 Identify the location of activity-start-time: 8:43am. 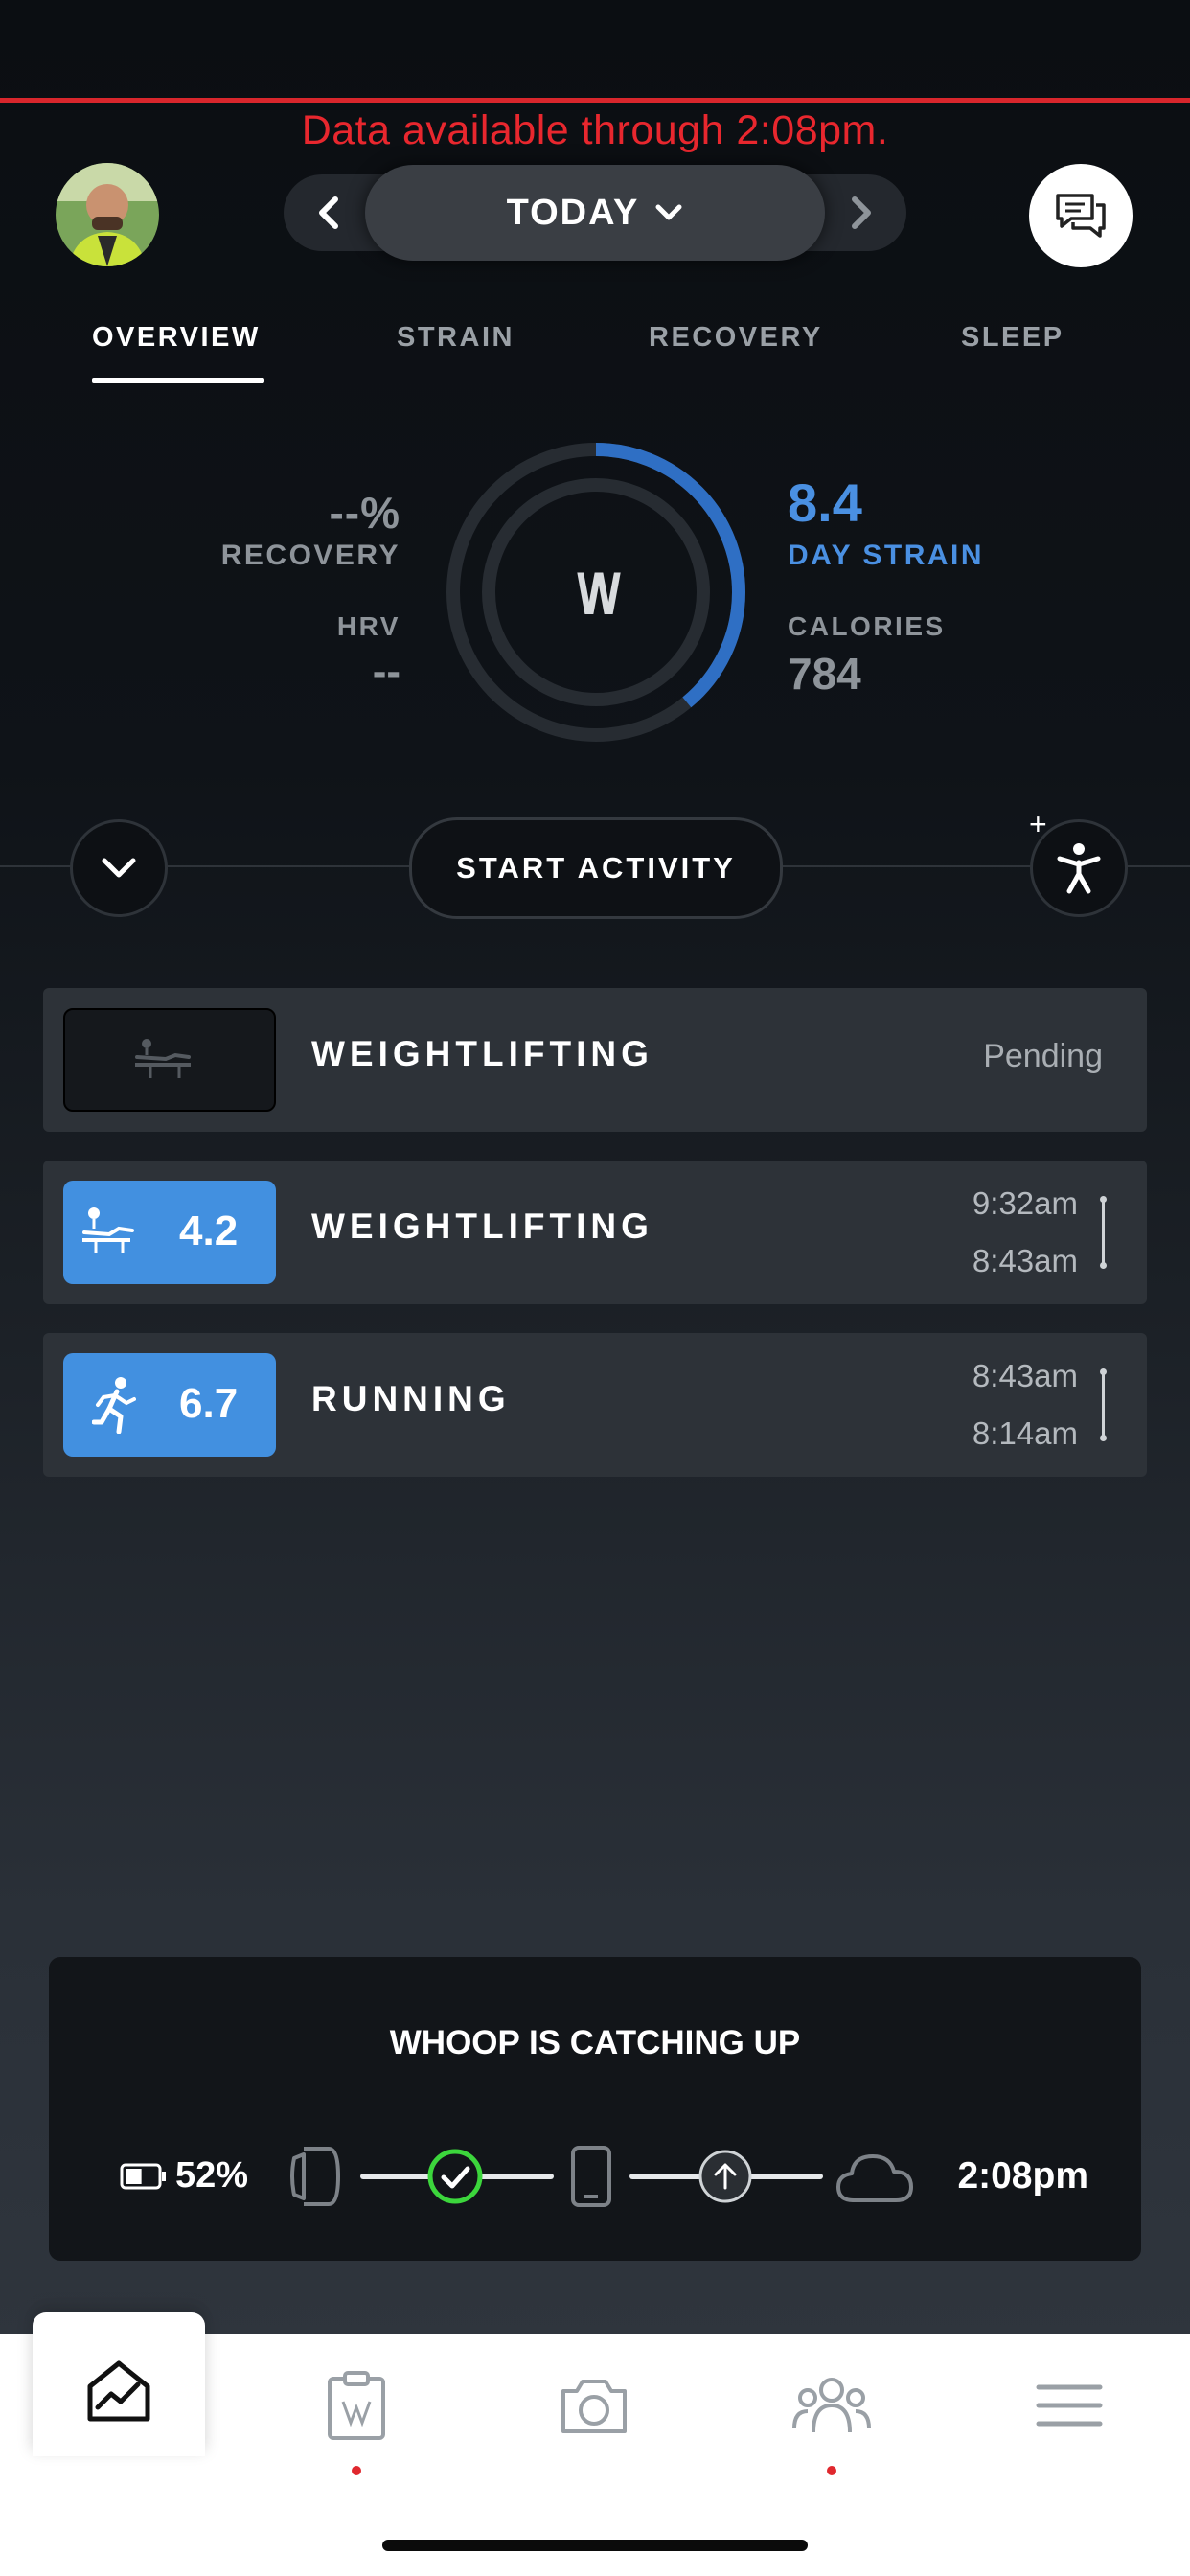
(1025, 1260).